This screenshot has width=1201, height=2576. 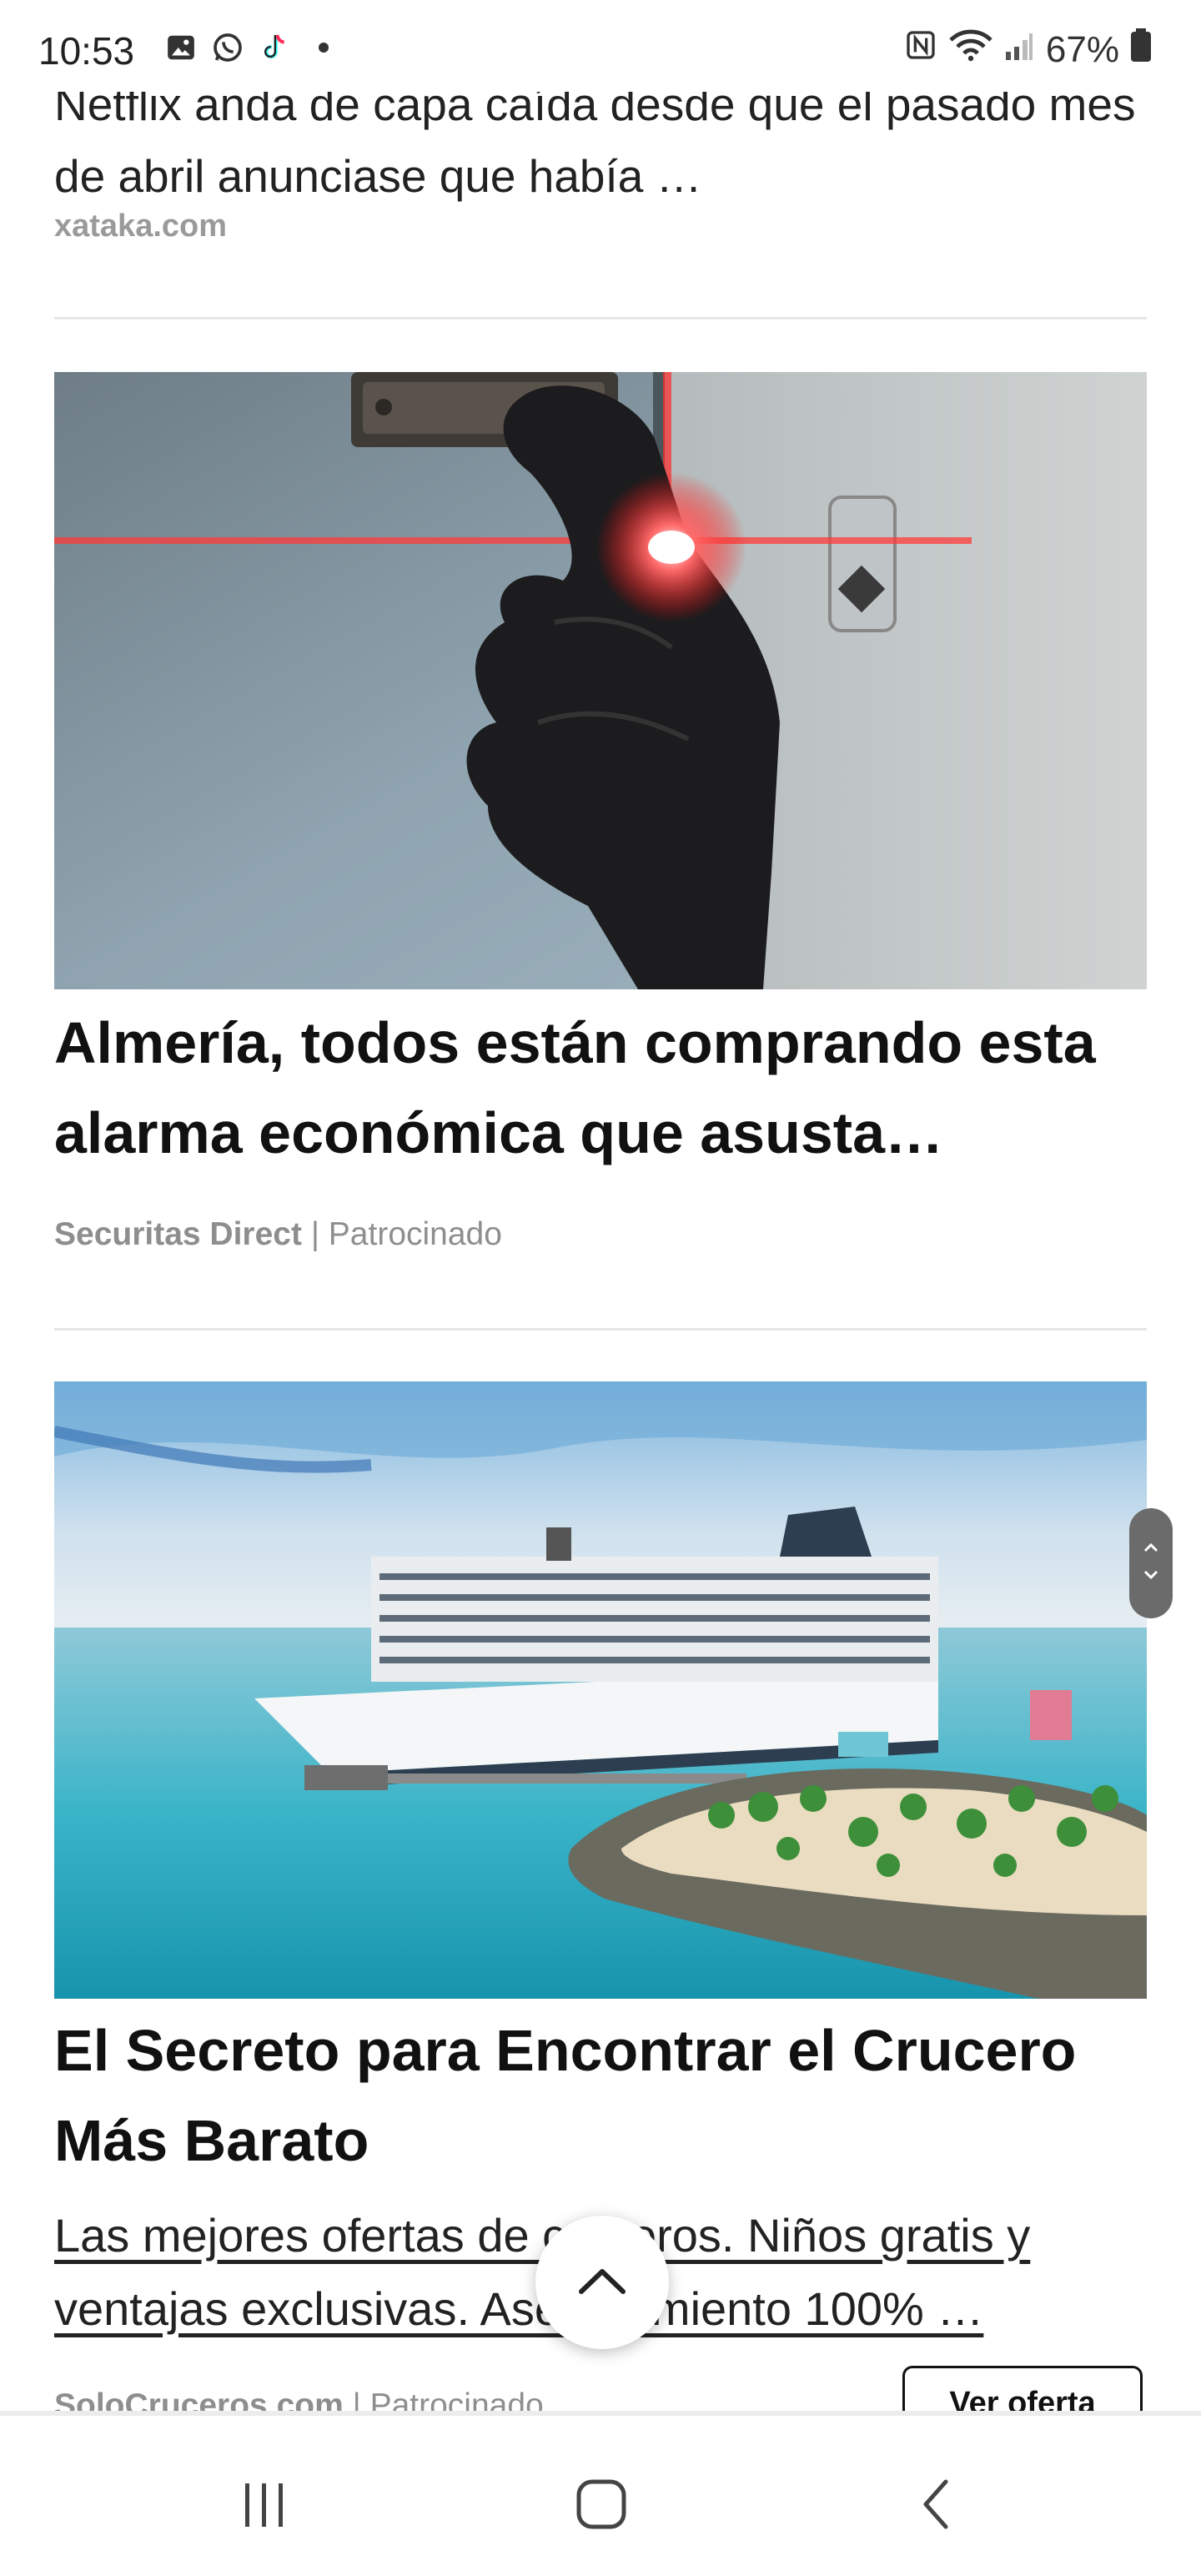 I want to click on back-button, so click(x=939, y=2506).